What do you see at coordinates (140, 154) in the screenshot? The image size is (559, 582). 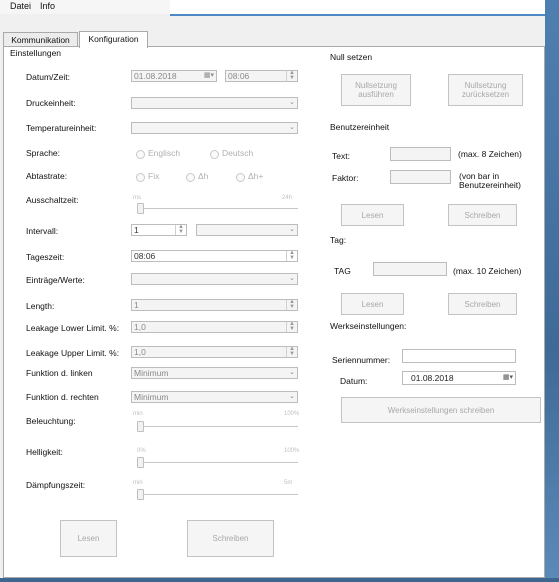 I see `radio-englisch` at bounding box center [140, 154].